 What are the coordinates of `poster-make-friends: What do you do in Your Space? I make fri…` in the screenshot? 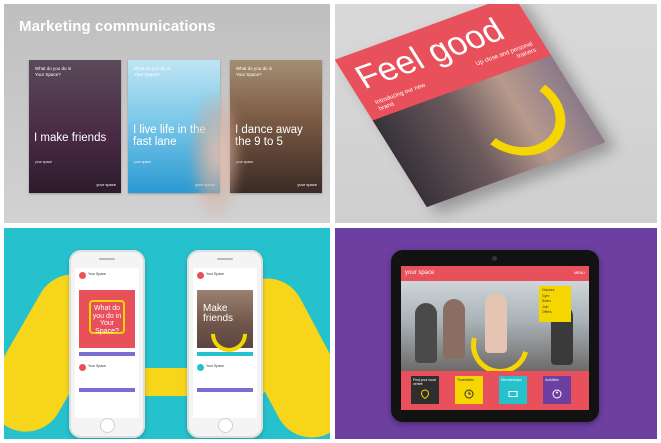 It's located at (75, 126).